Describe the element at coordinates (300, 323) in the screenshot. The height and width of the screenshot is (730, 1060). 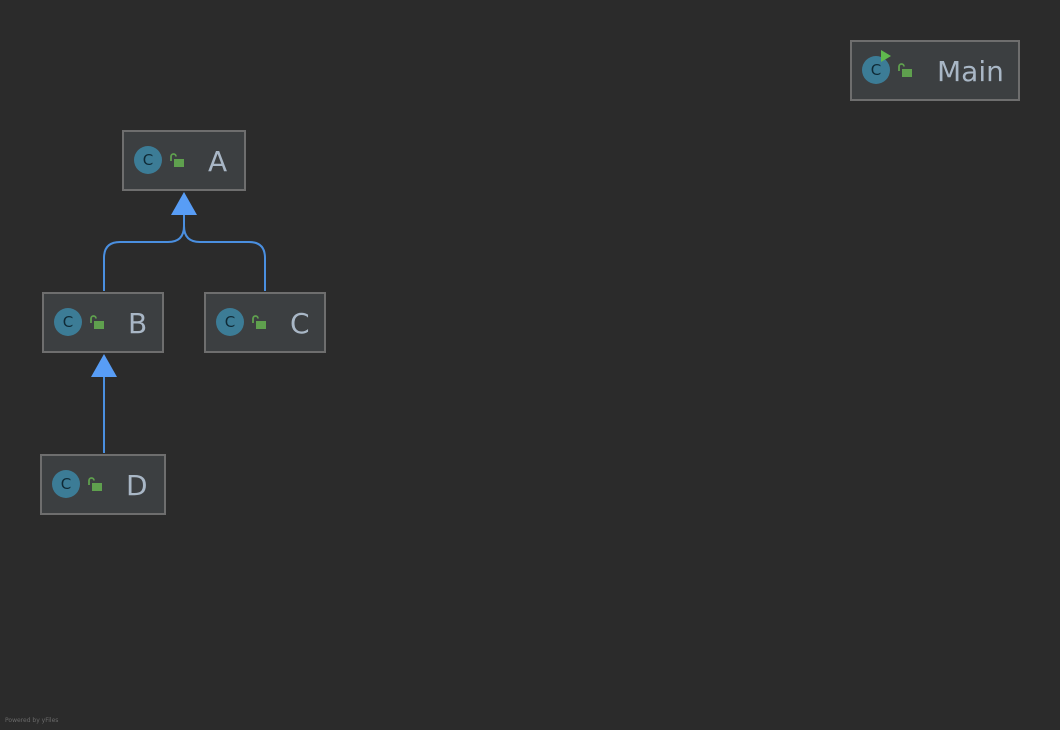
I see `class-name-label: C` at that location.